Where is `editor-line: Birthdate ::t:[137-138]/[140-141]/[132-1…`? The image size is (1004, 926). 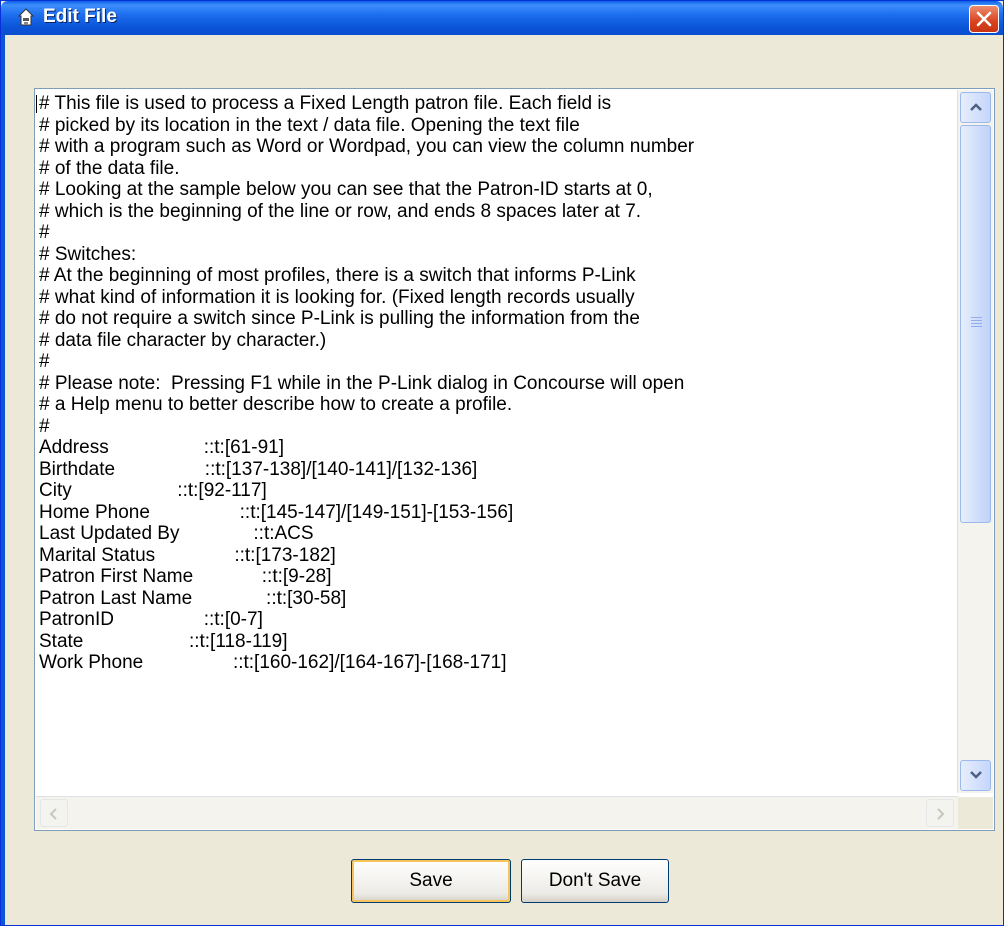 editor-line: Birthdate ::t:[137-138]/[140-141]/[132-1… is located at coordinates (258, 469).